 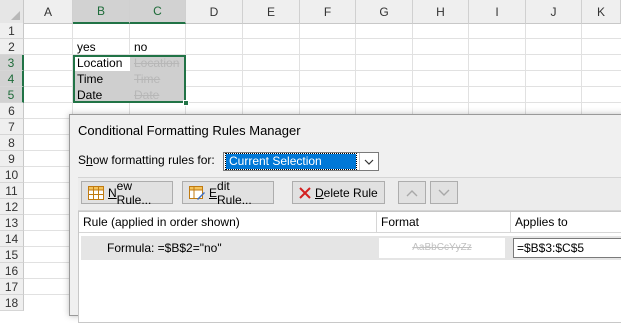 I want to click on column-header-j: J, so click(x=554, y=12).